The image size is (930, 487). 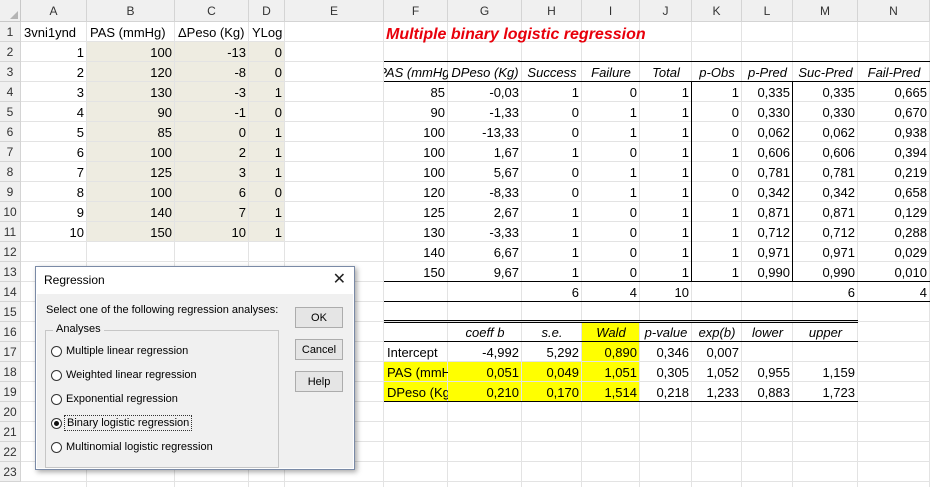 I want to click on row-header-16: 16, so click(x=10, y=332).